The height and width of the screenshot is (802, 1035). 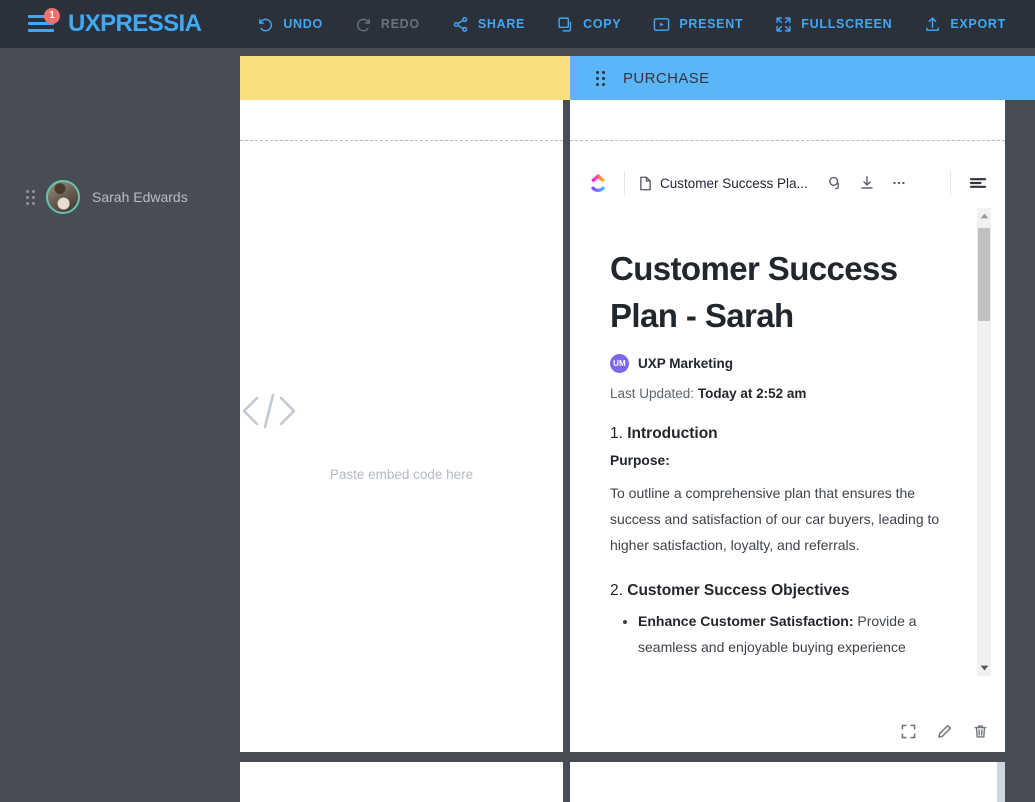 What do you see at coordinates (661, 24) in the screenshot?
I see `present-icon` at bounding box center [661, 24].